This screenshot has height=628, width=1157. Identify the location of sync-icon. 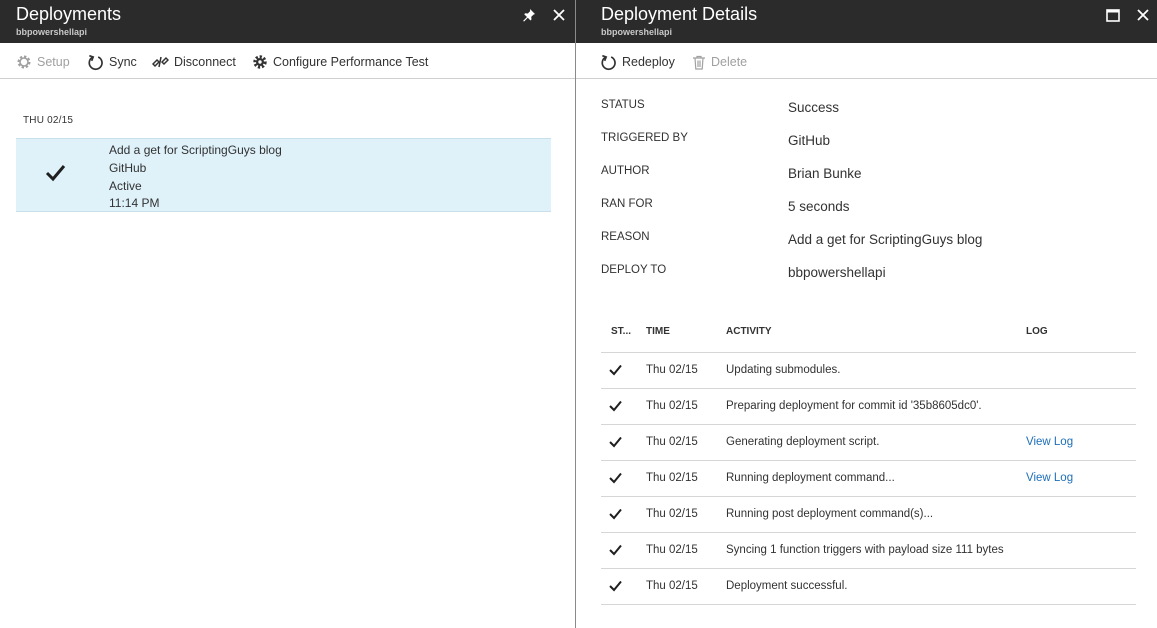
(95, 62).